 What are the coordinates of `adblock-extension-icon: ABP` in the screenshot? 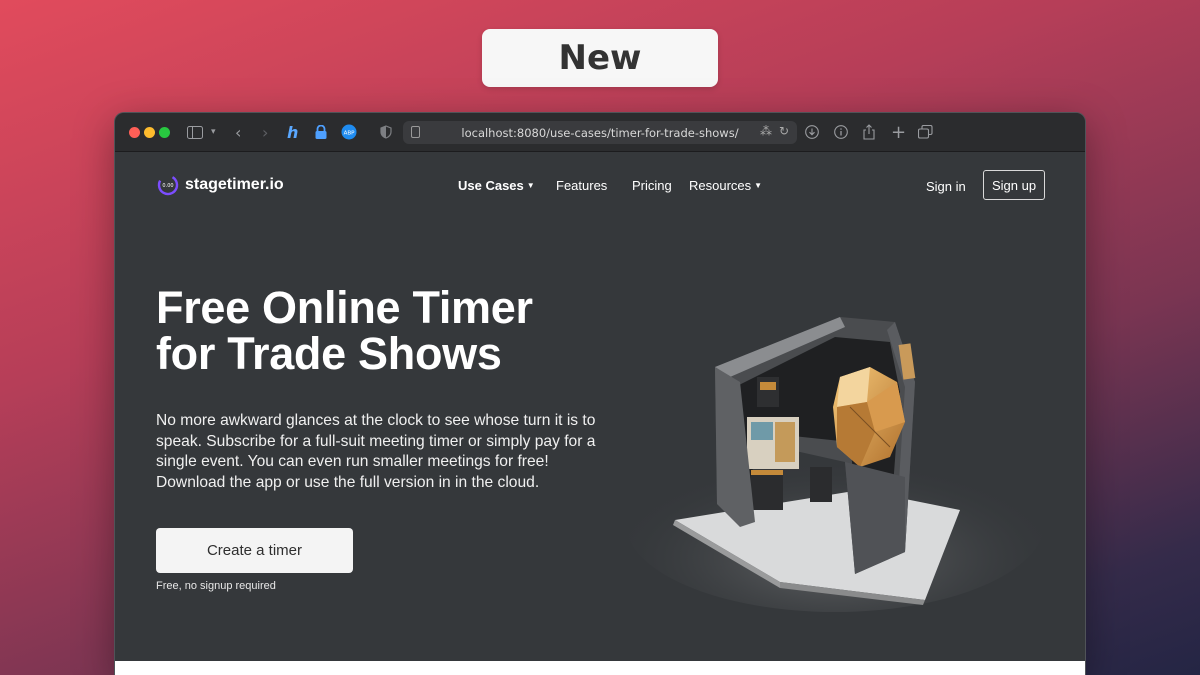 It's located at (349, 132).